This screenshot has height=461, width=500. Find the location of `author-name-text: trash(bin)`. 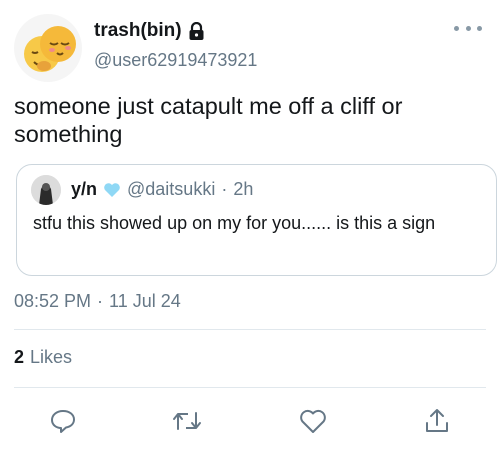

author-name-text: trash(bin) is located at coordinates (138, 30).